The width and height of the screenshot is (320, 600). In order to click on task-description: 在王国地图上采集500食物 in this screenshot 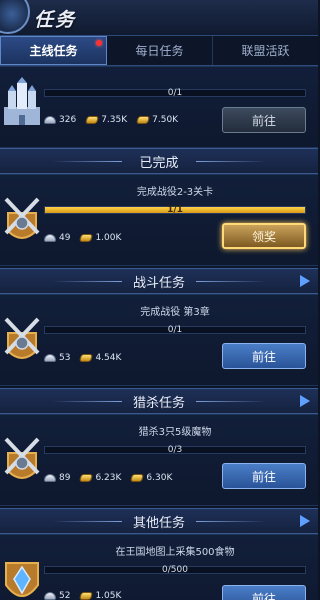, I will do `click(175, 552)`.